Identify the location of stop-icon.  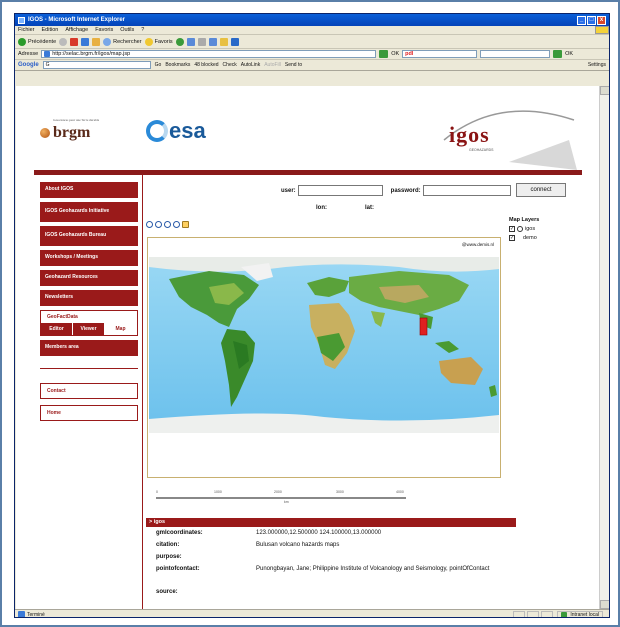
(74, 41).